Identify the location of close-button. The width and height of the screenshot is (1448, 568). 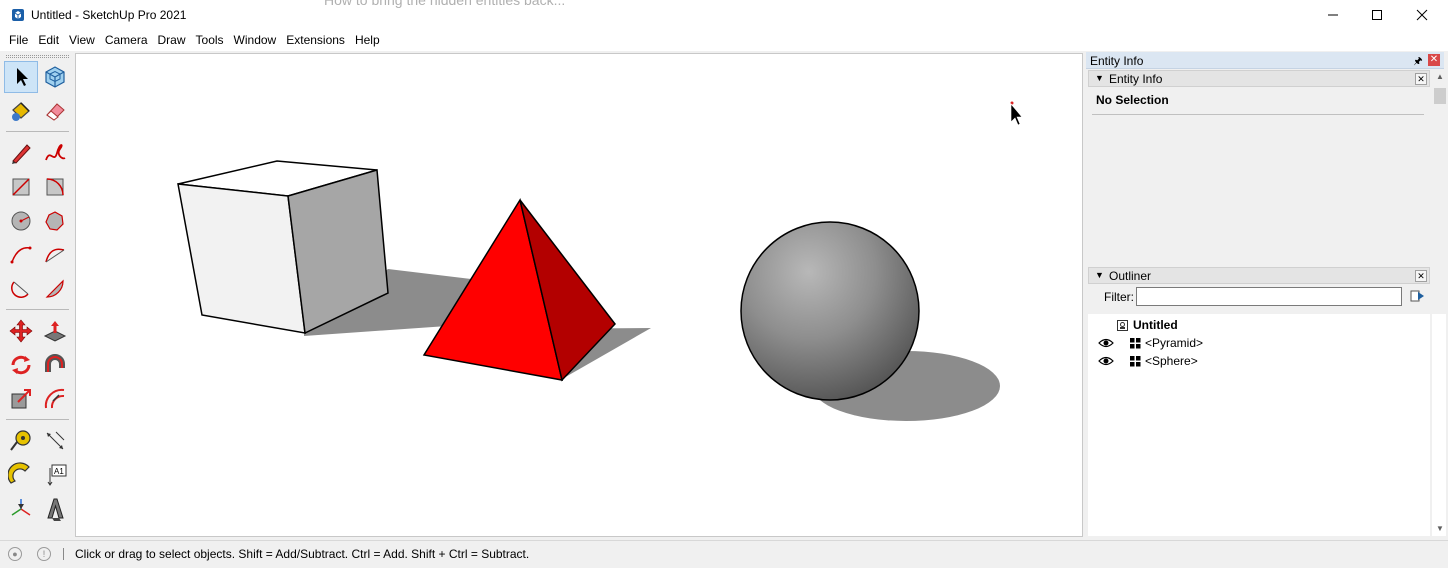
(1422, 15).